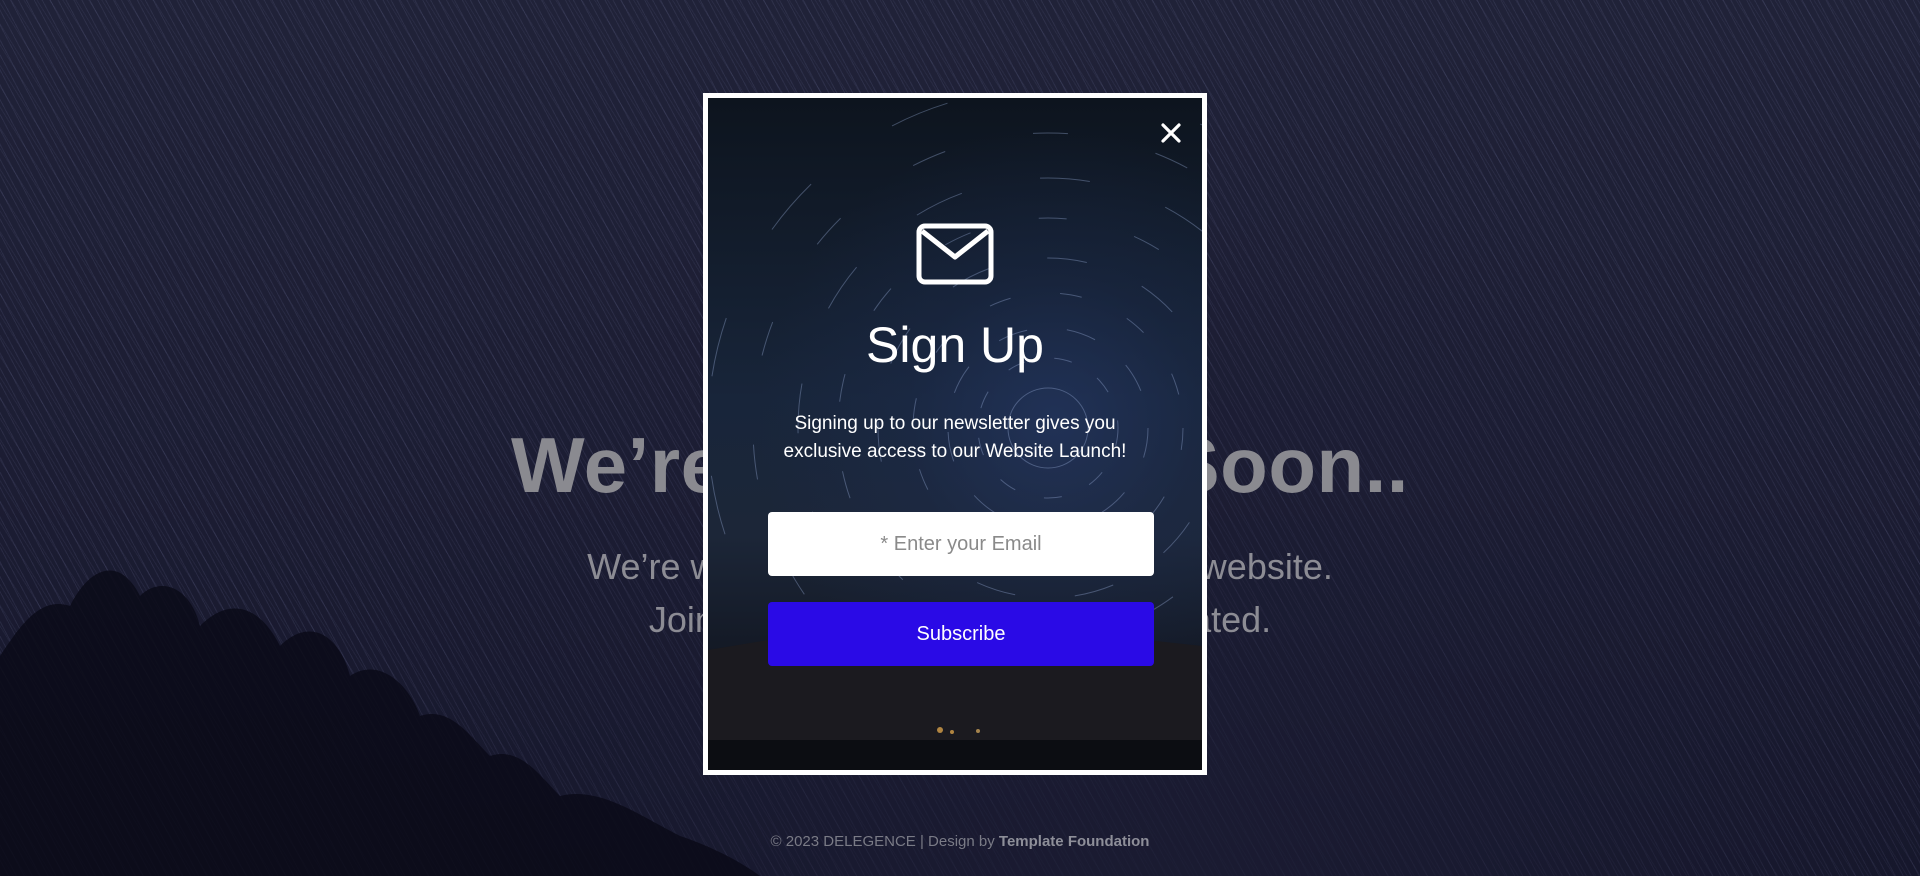  I want to click on close-icon, so click(1171, 133).